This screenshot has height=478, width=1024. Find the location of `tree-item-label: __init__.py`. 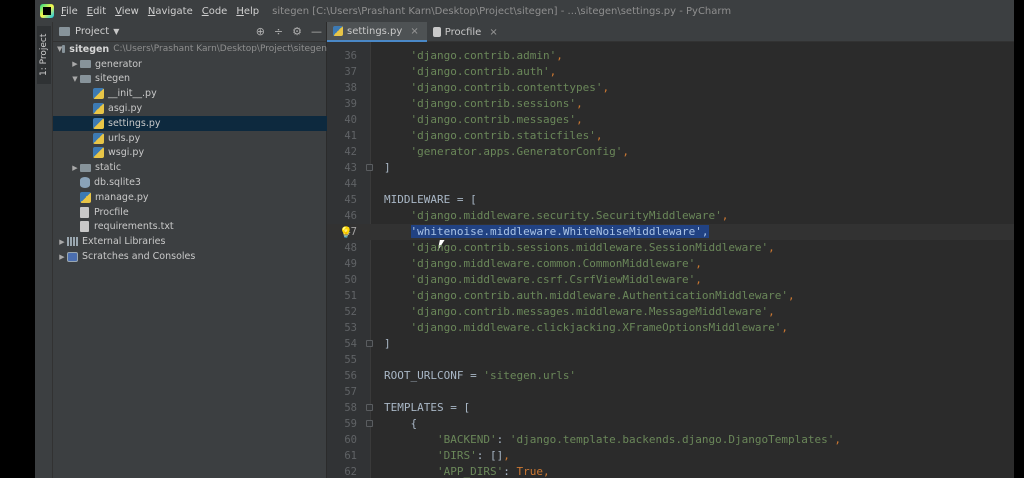

tree-item-label: __init__.py is located at coordinates (132, 94).